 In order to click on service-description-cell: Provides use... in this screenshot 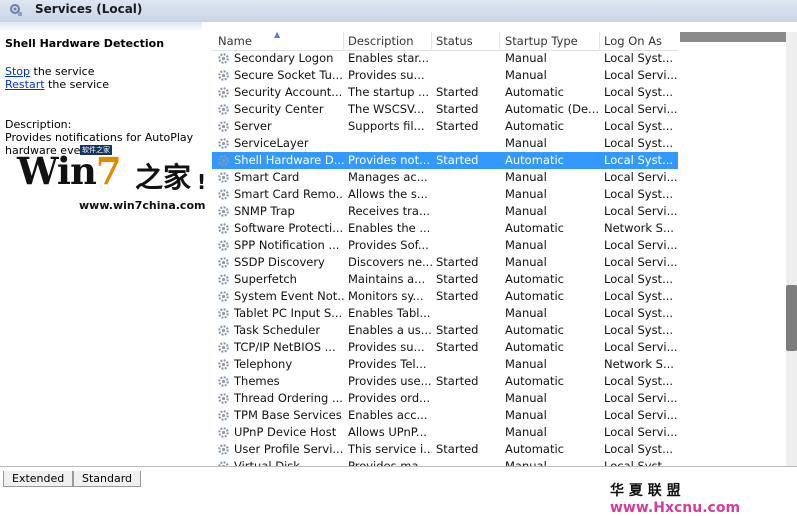, I will do `click(390, 381)`.